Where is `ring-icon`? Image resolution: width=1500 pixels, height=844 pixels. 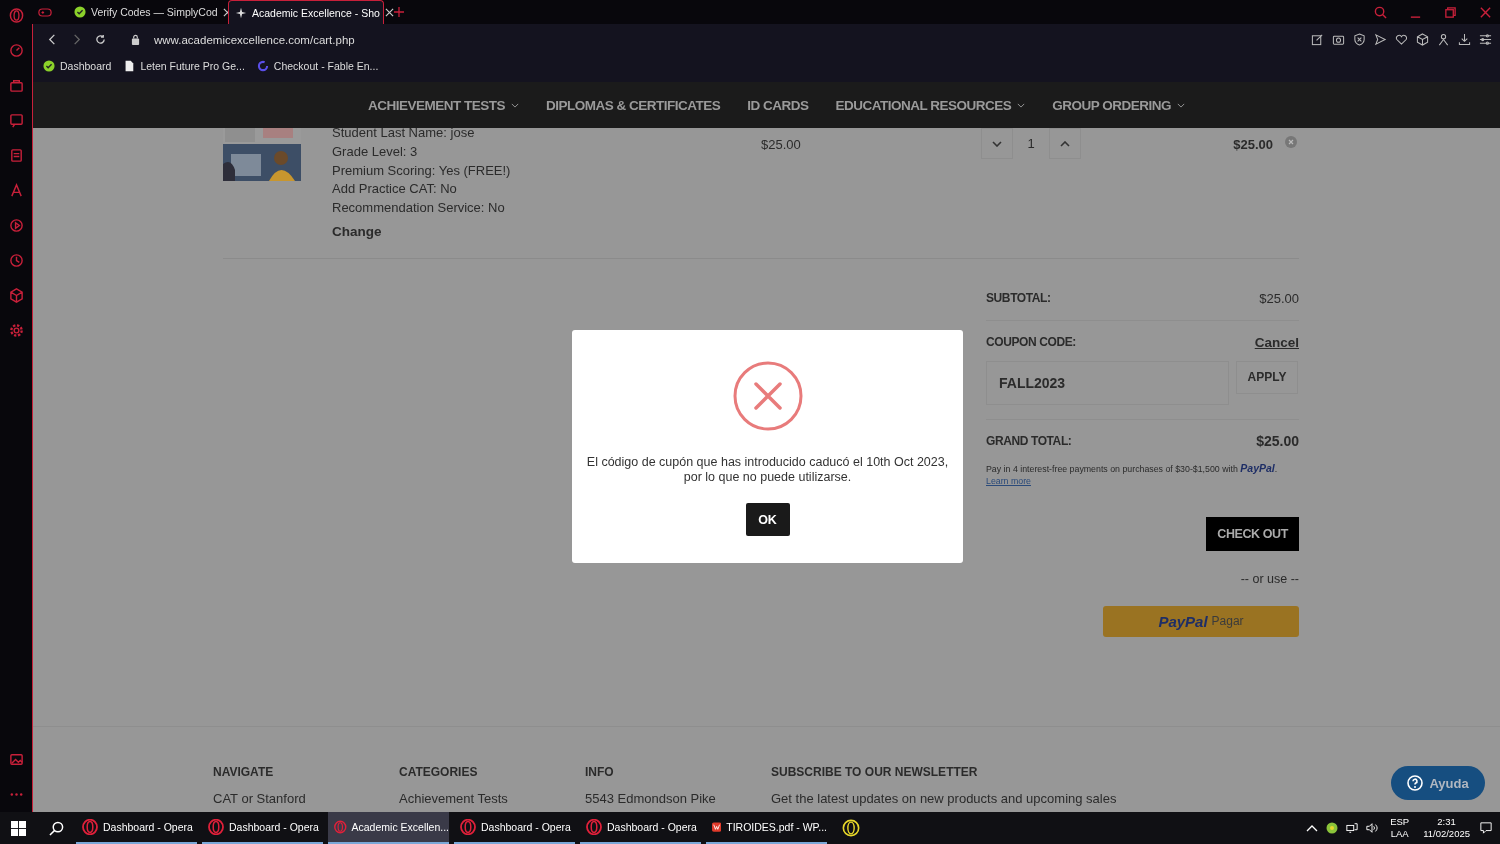 ring-icon is located at coordinates (262, 66).